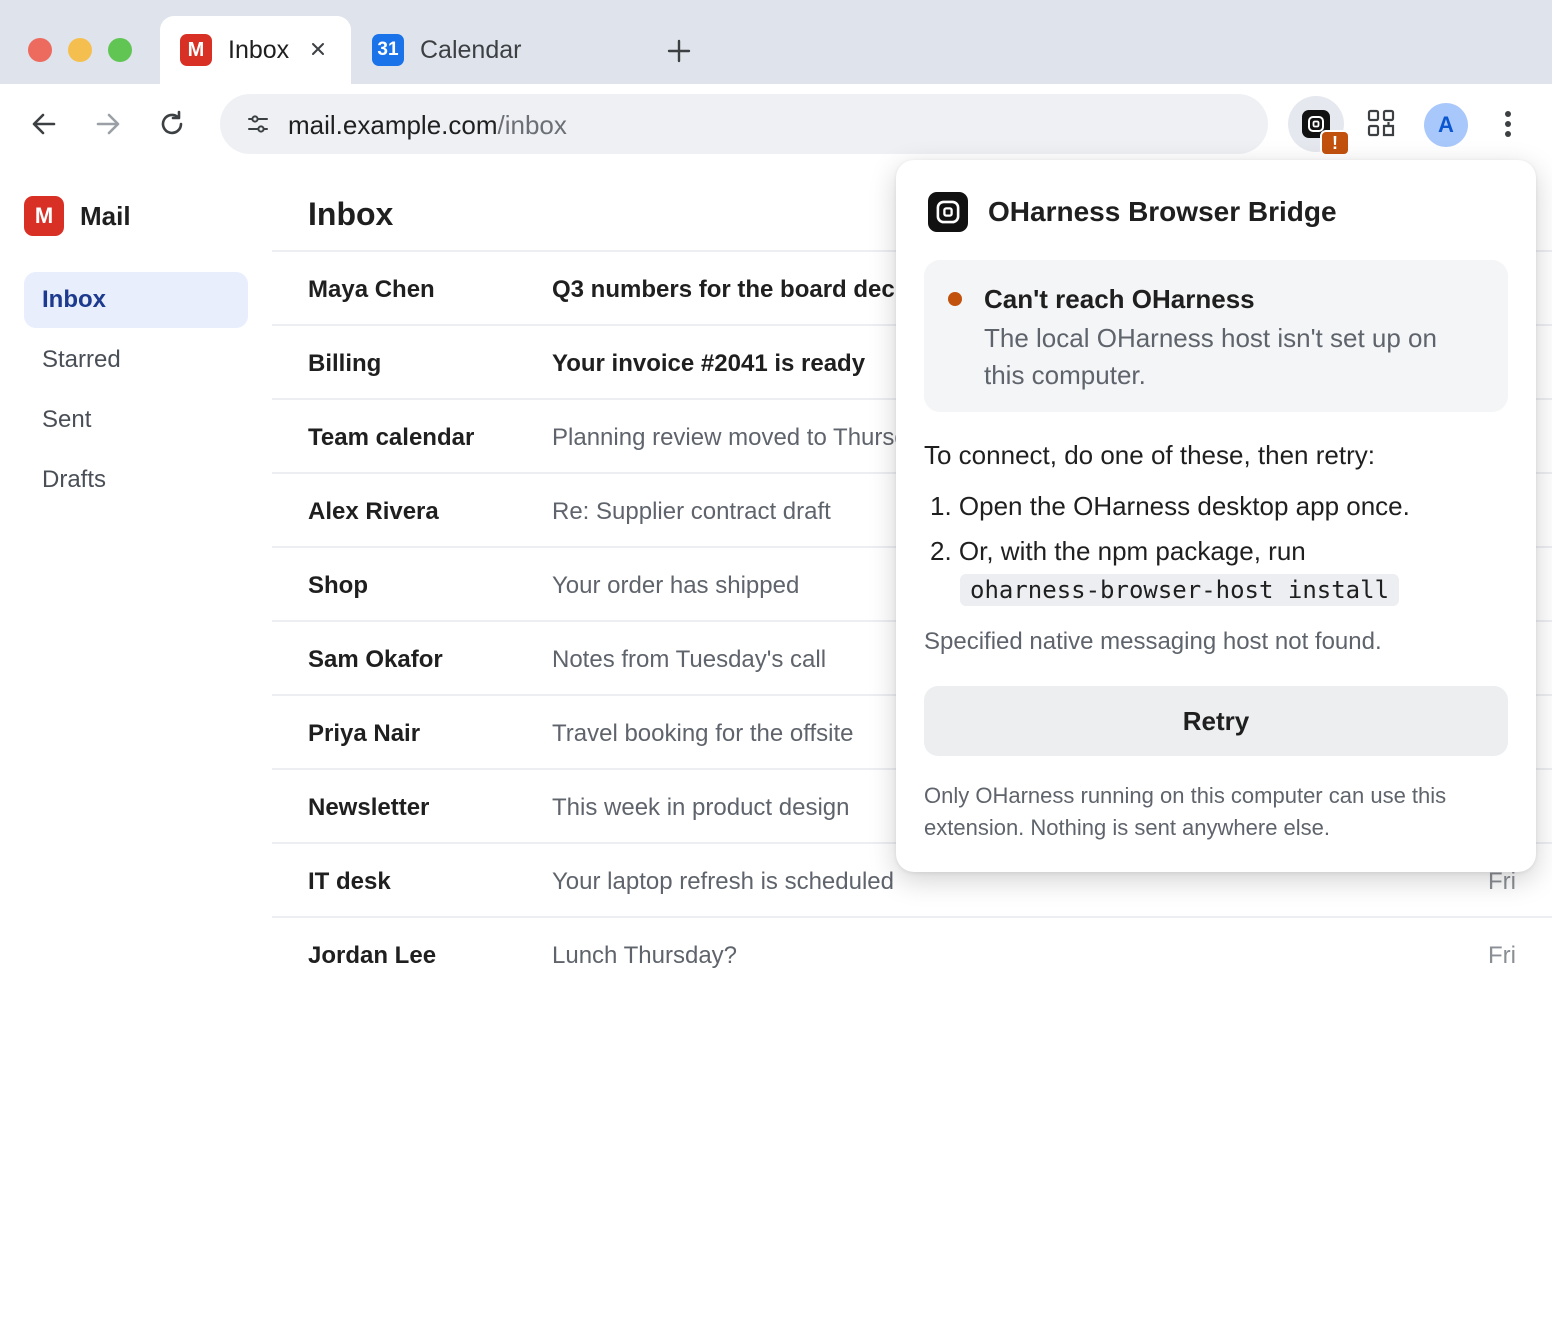  What do you see at coordinates (1508, 124) in the screenshot?
I see `kebab-icon` at bounding box center [1508, 124].